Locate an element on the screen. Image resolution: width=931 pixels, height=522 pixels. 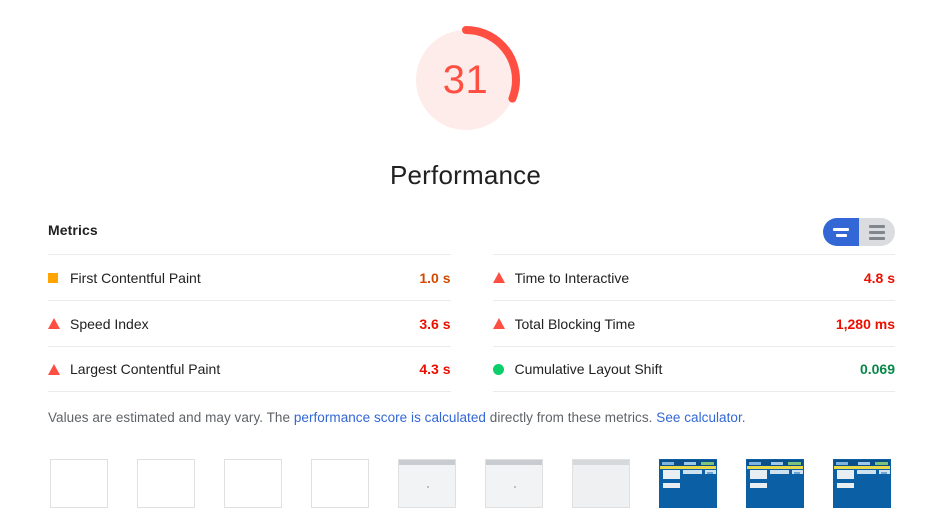
score-value: 31 is located at coordinates (465, 80).